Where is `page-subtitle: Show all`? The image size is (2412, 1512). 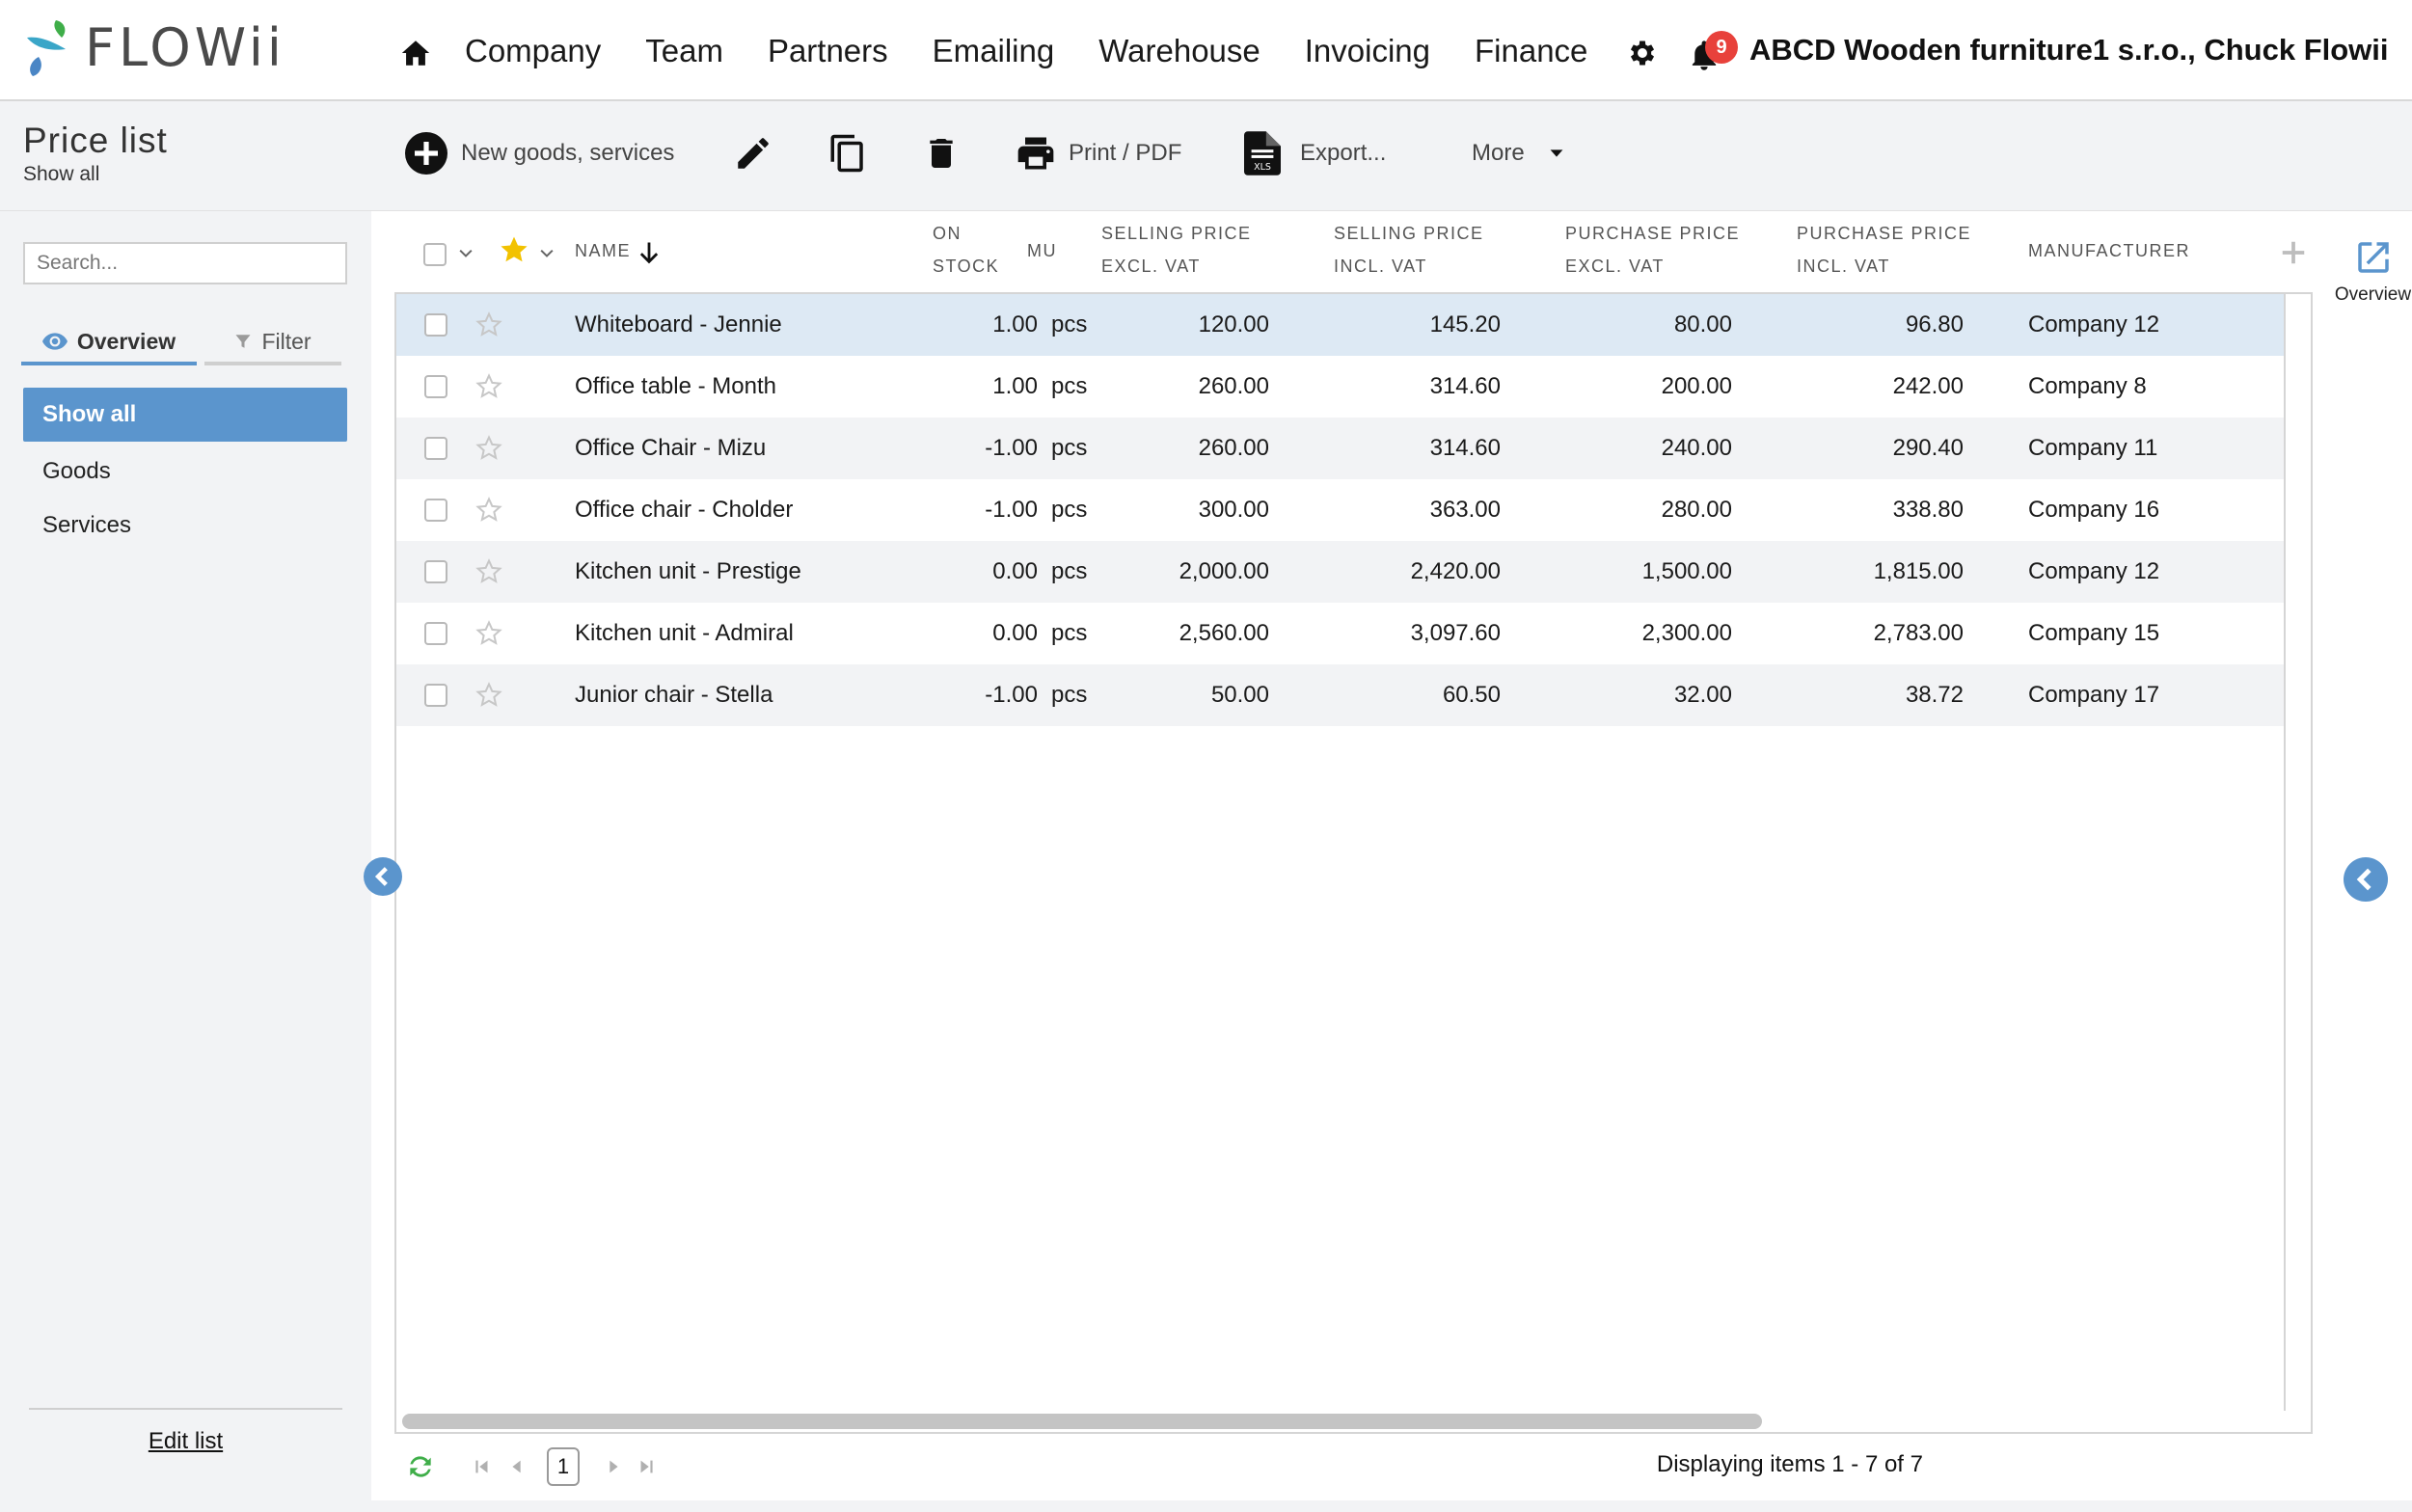
page-subtitle: Show all is located at coordinates (61, 174).